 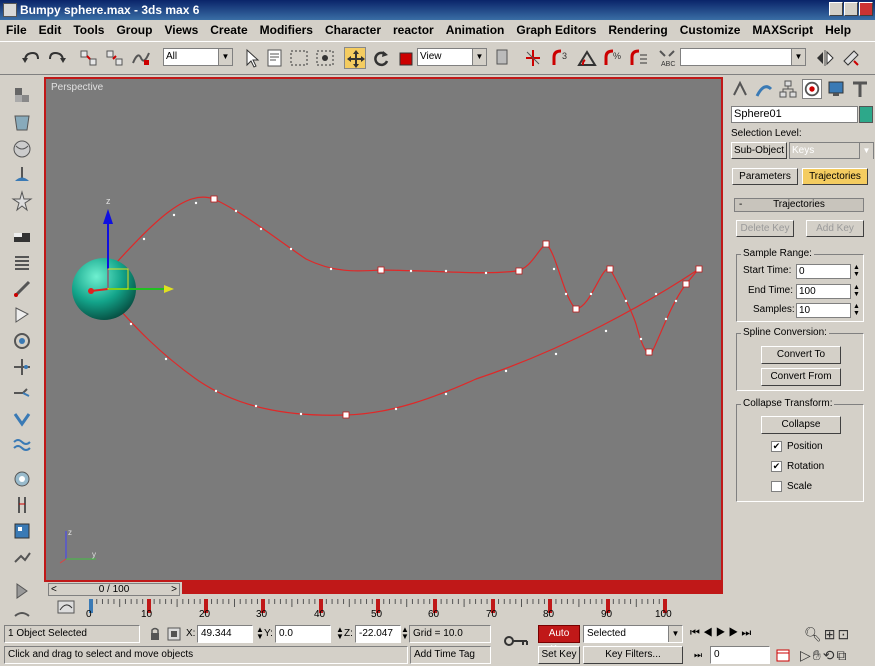 What do you see at coordinates (825, 58) in the screenshot?
I see `mirror-icon` at bounding box center [825, 58].